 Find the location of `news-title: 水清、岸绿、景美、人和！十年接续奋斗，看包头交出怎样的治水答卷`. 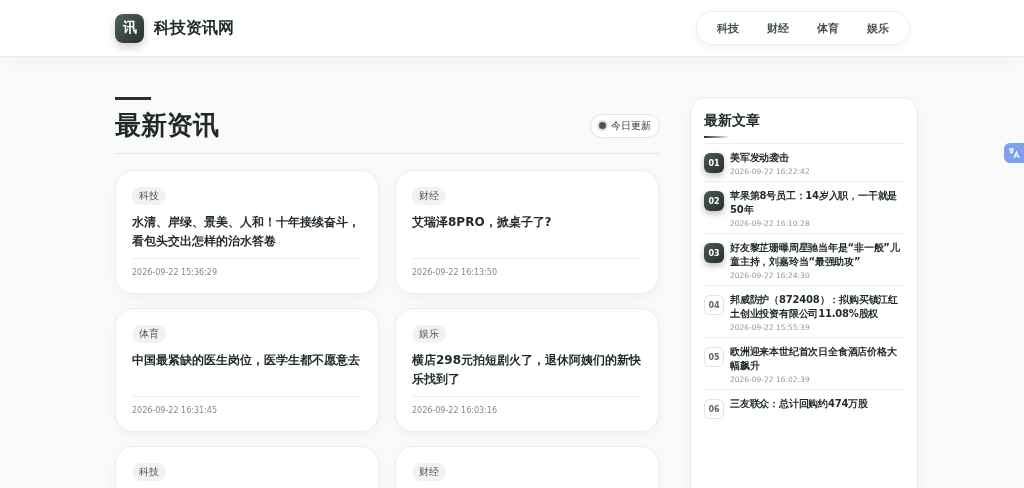

news-title: 水清、岸绿、景美、人和！十年接续奋斗，看包头交出怎样的治水答卷 is located at coordinates (247, 236).